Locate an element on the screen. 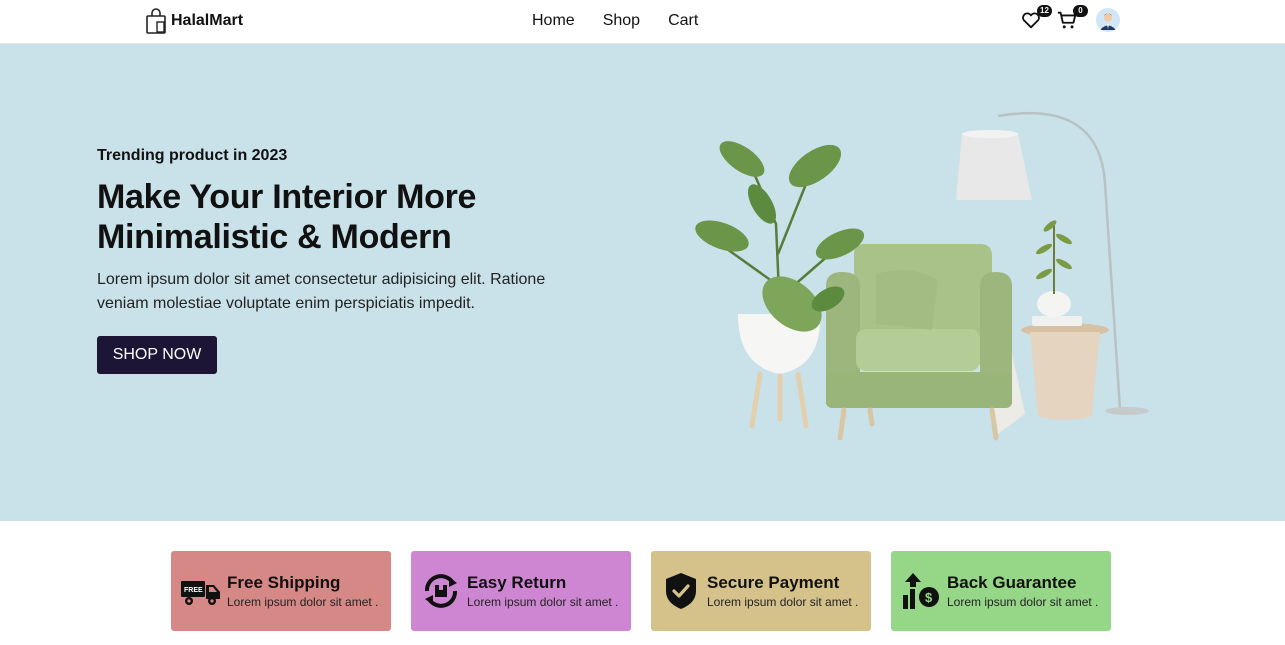  cart-button: 0 is located at coordinates (1072, 18).